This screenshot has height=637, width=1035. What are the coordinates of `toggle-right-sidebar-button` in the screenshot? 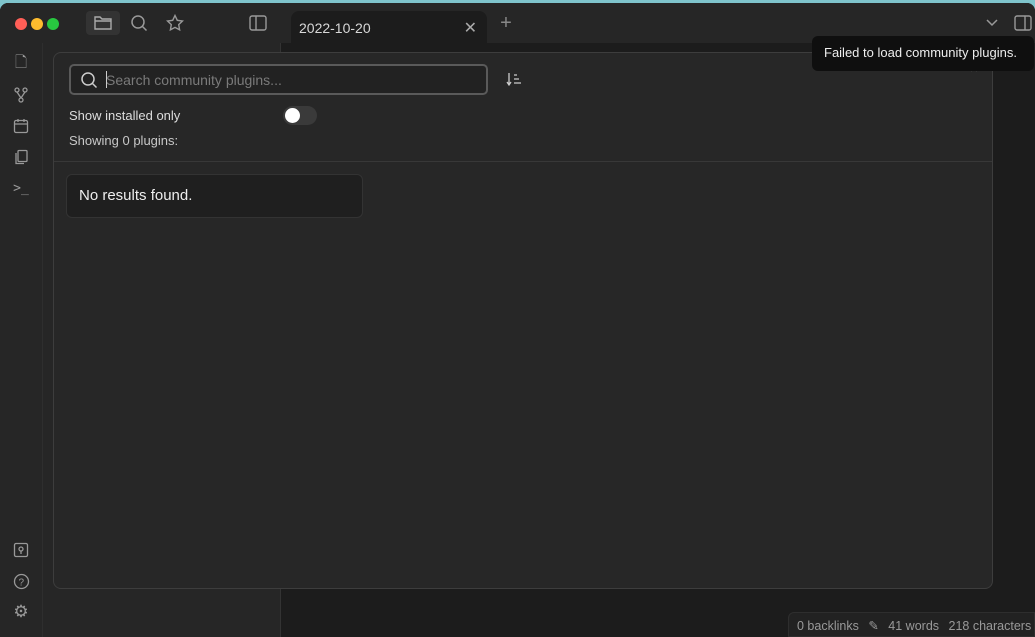 It's located at (1023, 23).